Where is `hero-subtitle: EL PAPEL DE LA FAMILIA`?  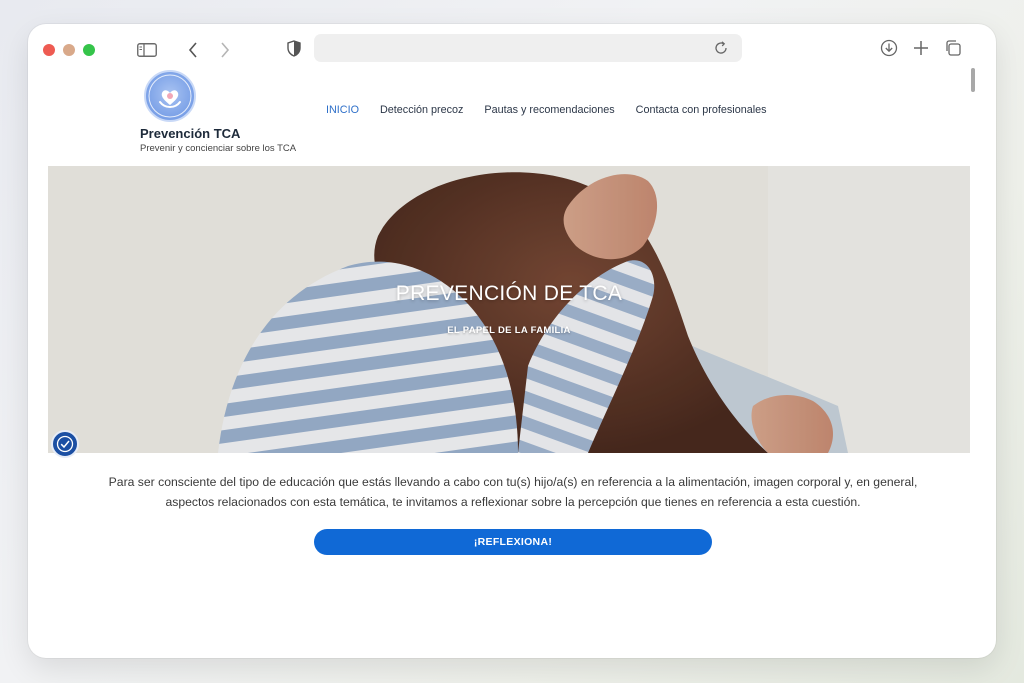
hero-subtitle: EL PAPEL DE LA FAMILIA is located at coordinates (509, 330).